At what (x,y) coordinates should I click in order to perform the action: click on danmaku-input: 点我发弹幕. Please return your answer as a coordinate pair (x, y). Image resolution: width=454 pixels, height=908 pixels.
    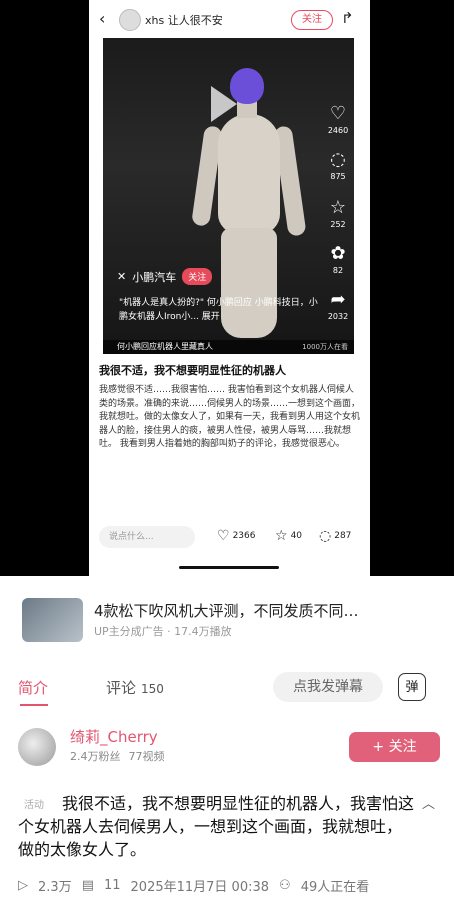
    Looking at the image, I should click on (328, 687).